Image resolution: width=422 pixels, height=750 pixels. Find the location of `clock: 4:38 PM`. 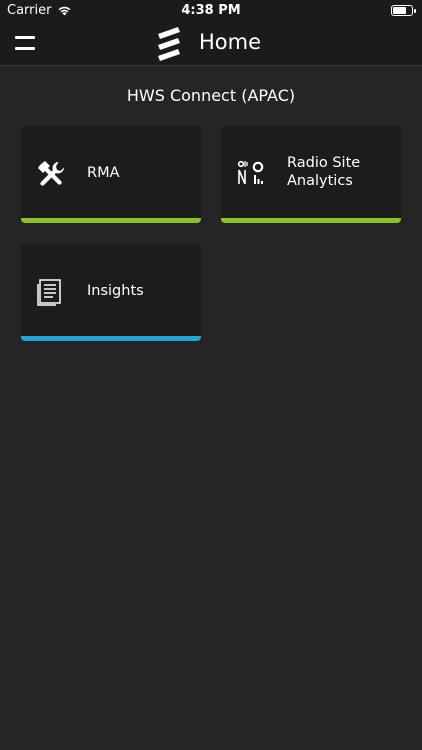

clock: 4:38 PM is located at coordinates (211, 10).